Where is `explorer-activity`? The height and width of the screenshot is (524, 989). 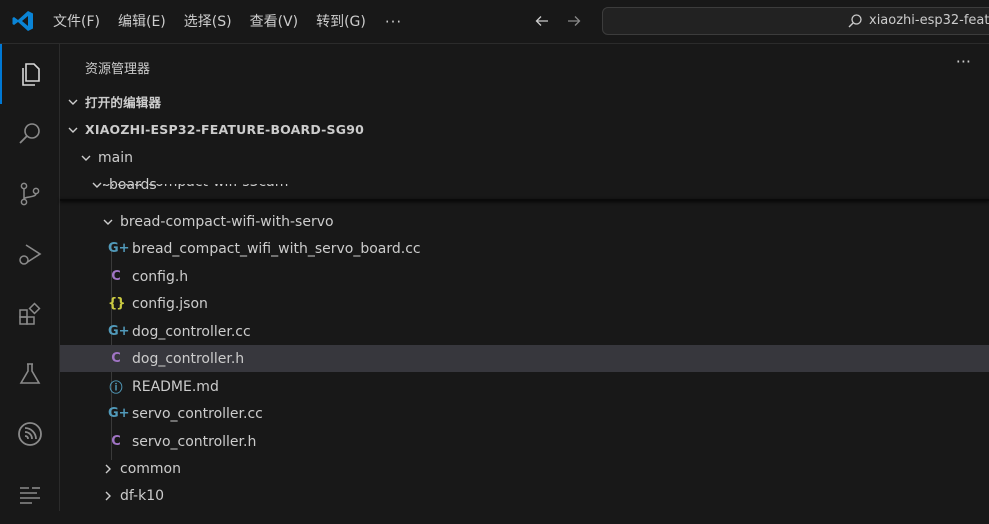 explorer-activity is located at coordinates (30, 74).